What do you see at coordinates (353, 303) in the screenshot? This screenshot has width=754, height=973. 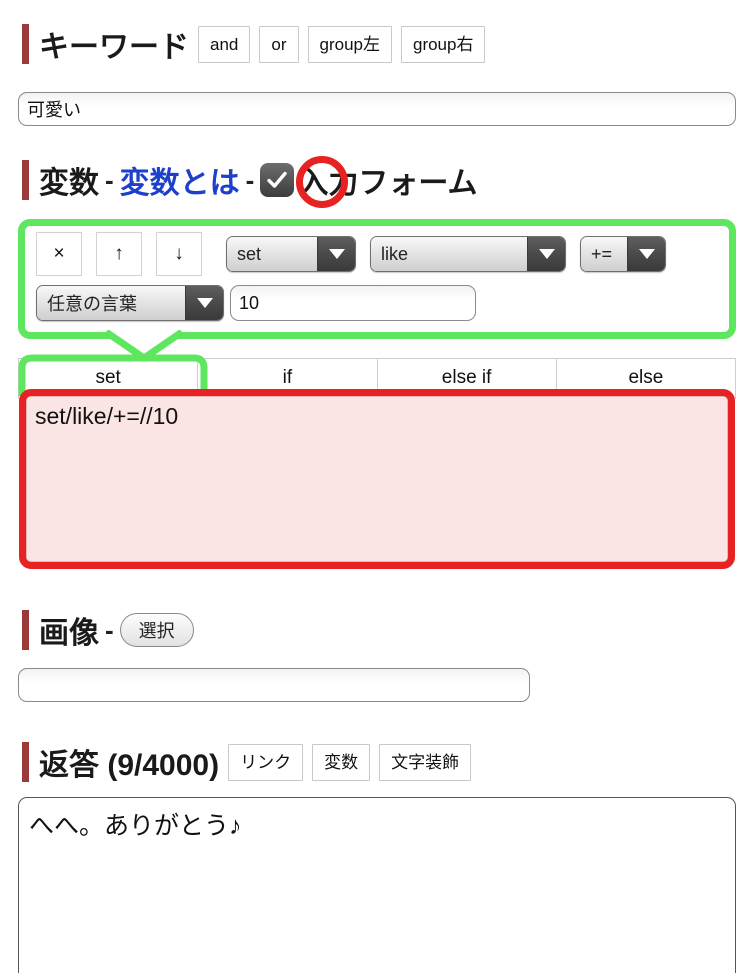 I see `variable-value-input: 10` at bounding box center [353, 303].